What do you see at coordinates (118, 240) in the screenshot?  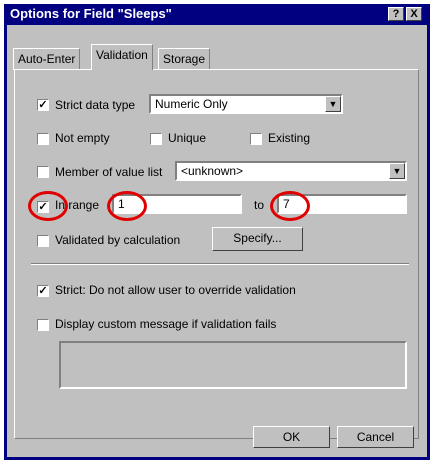 I see `validated-by-calculation-label: Validated by calculation` at bounding box center [118, 240].